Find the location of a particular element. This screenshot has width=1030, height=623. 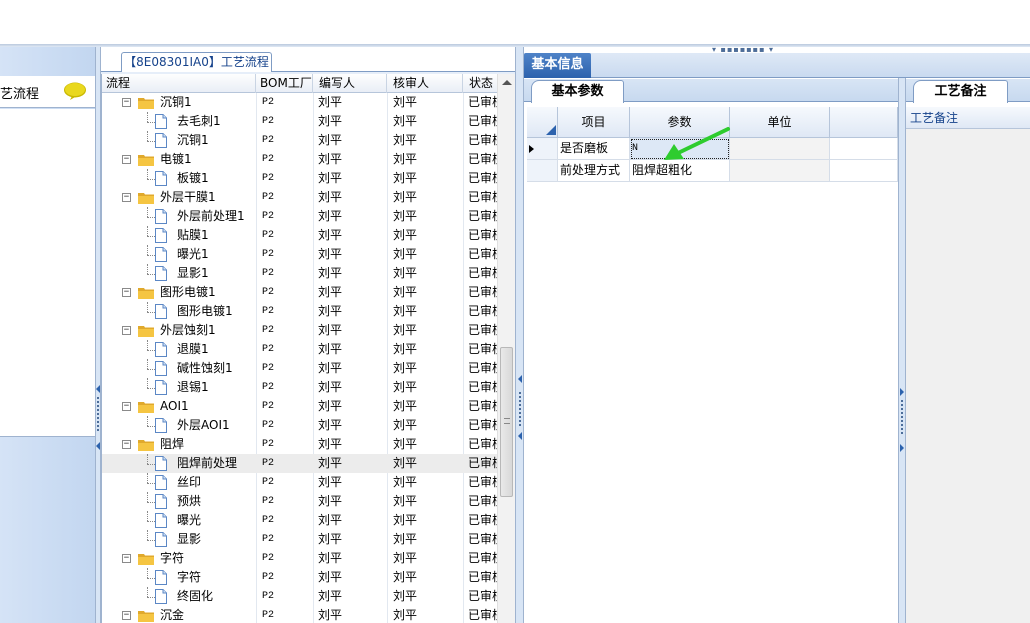

param-column-item: 项目 is located at coordinates (594, 122).